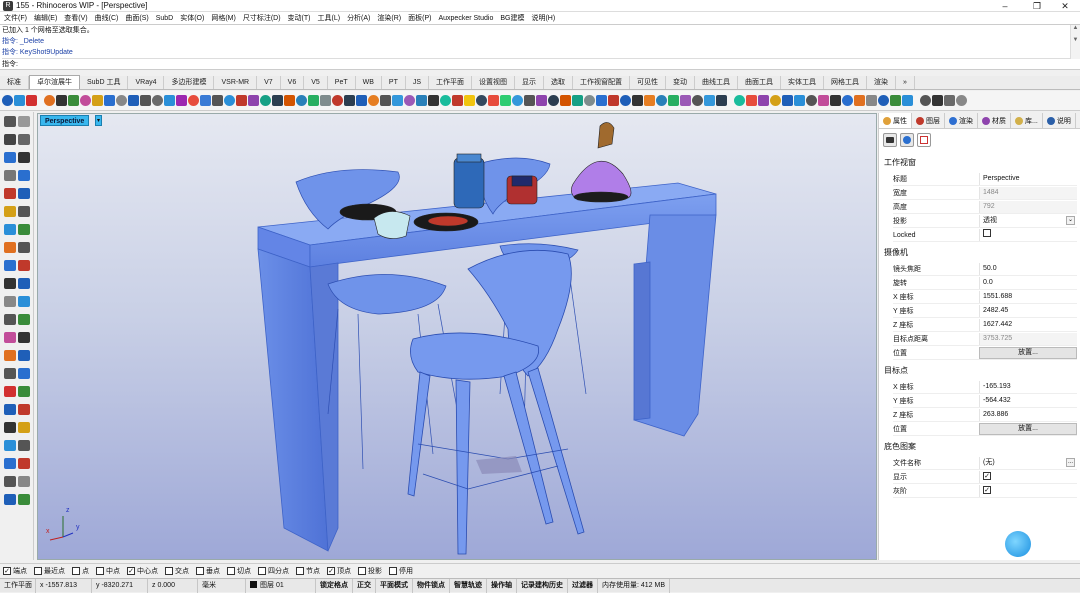 This screenshot has width=1080, height=593. I want to click on menu-item: 说明(H), so click(543, 18).